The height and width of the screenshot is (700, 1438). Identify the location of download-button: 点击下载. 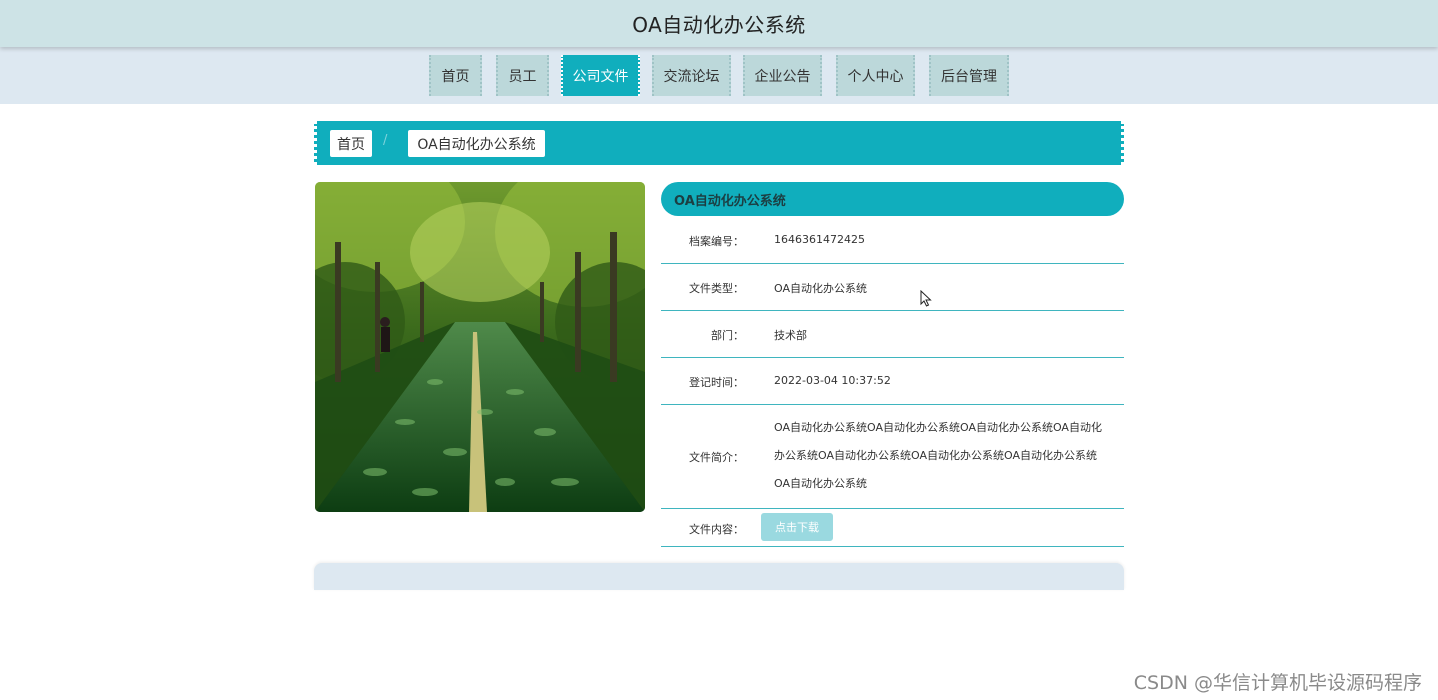
(797, 527).